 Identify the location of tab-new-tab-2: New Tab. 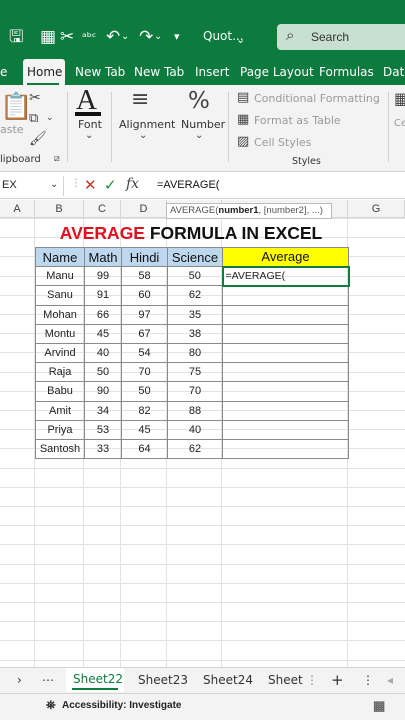
(159, 72).